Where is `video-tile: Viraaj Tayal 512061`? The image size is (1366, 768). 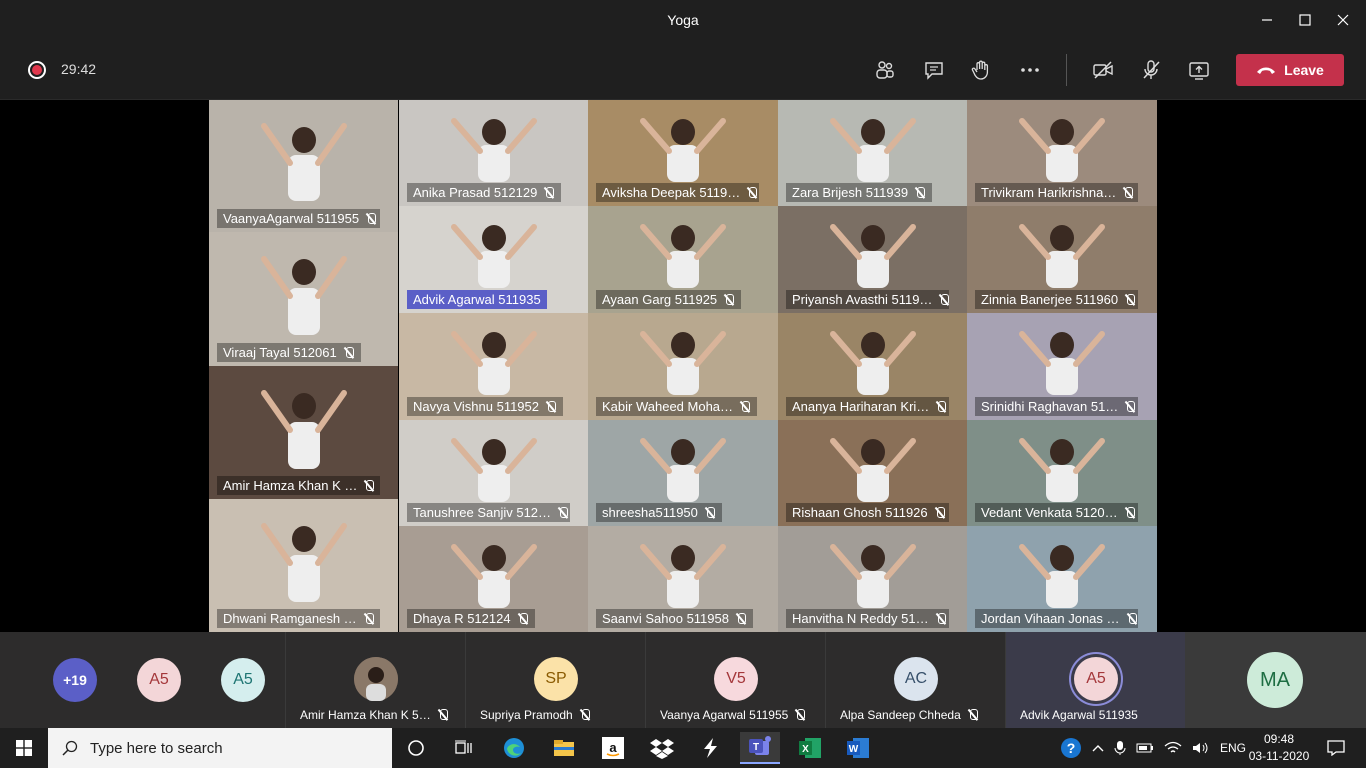 video-tile: Viraaj Tayal 512061 is located at coordinates (303, 299).